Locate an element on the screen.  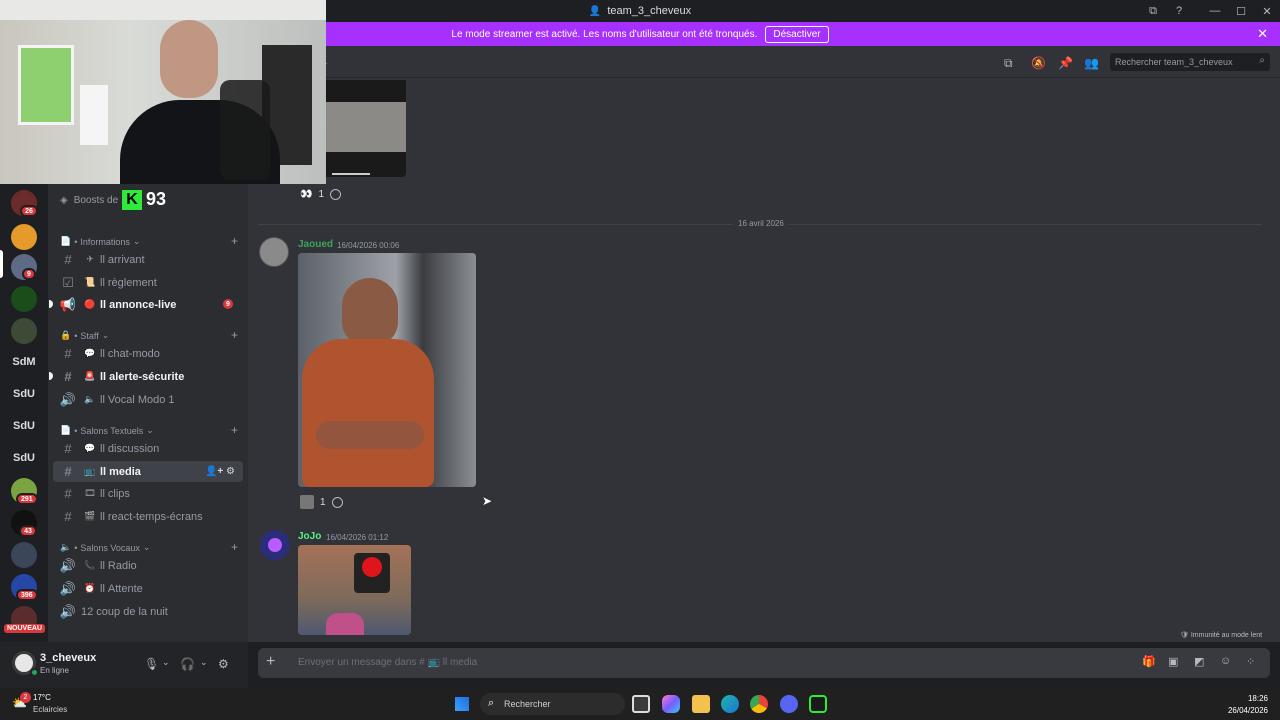
minimize-button: — is located at coordinates (1215, 11).